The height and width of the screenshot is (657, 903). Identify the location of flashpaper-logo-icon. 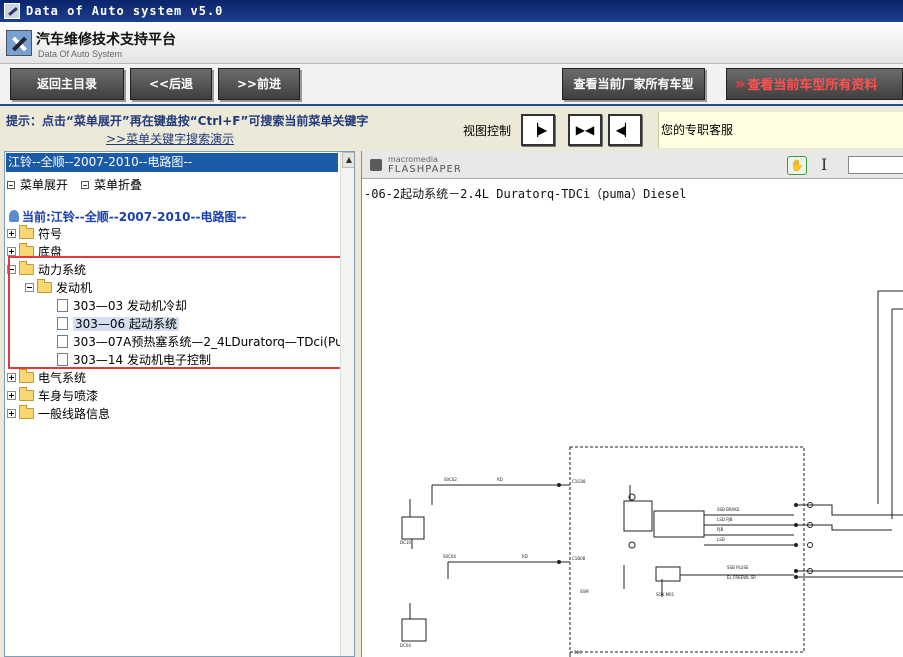
(376, 165).